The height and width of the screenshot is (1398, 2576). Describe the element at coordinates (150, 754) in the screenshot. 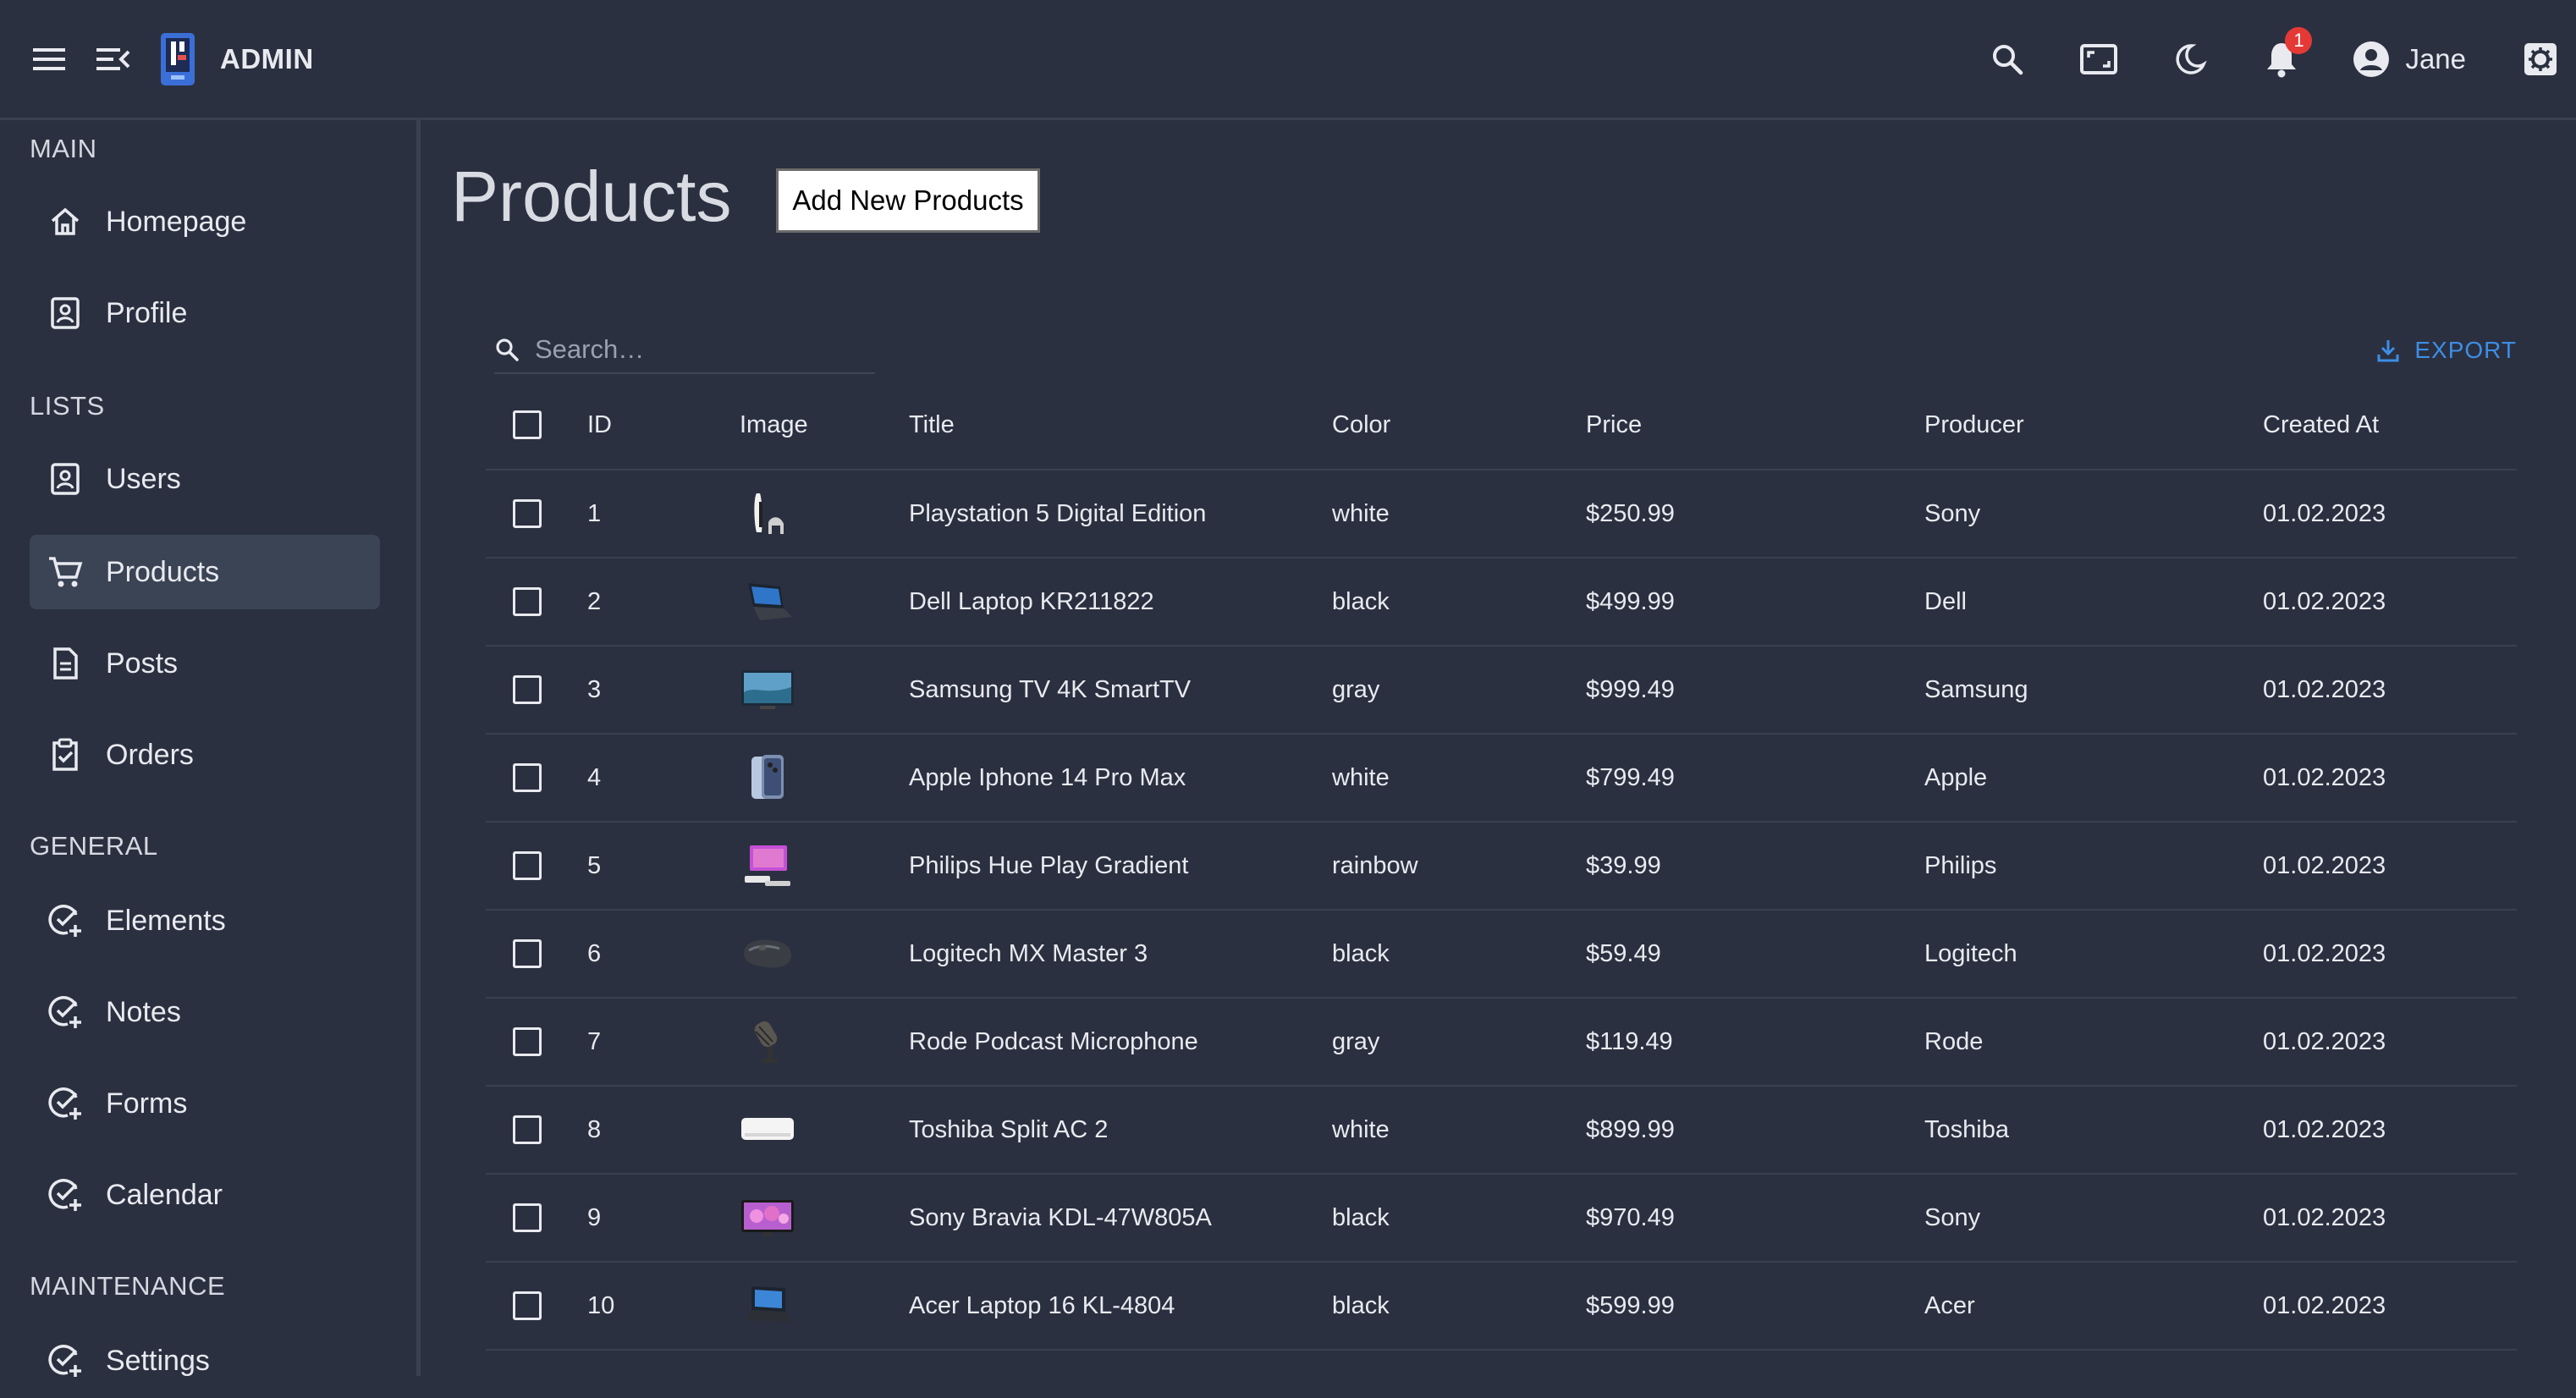

I see `sidebar-item-label: Orders` at that location.